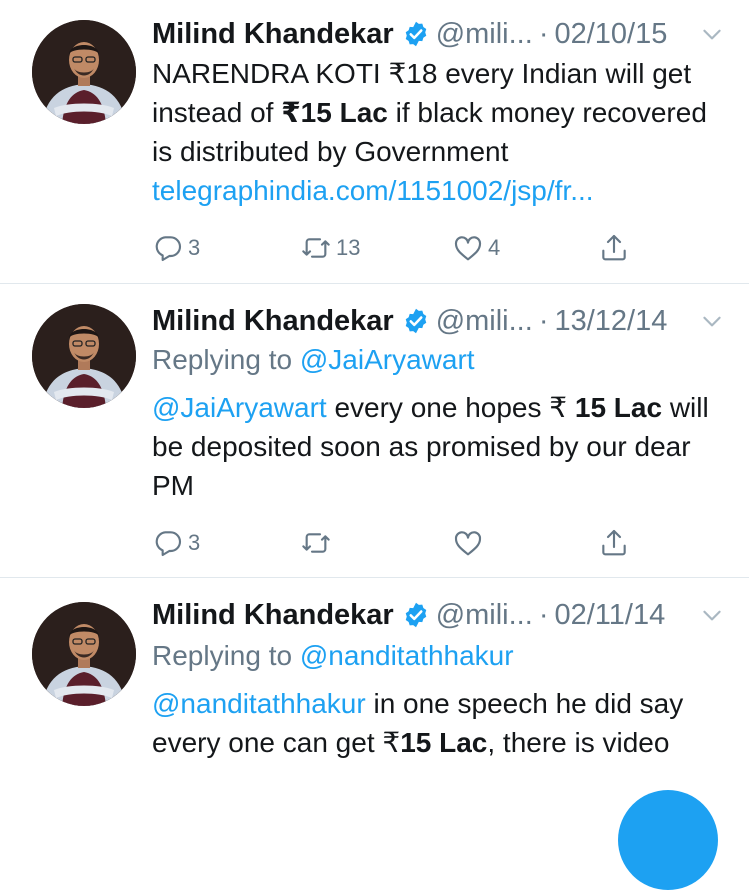 The image size is (749, 890). I want to click on replying-to: Replying to @nanditathhakur, so click(333, 656).